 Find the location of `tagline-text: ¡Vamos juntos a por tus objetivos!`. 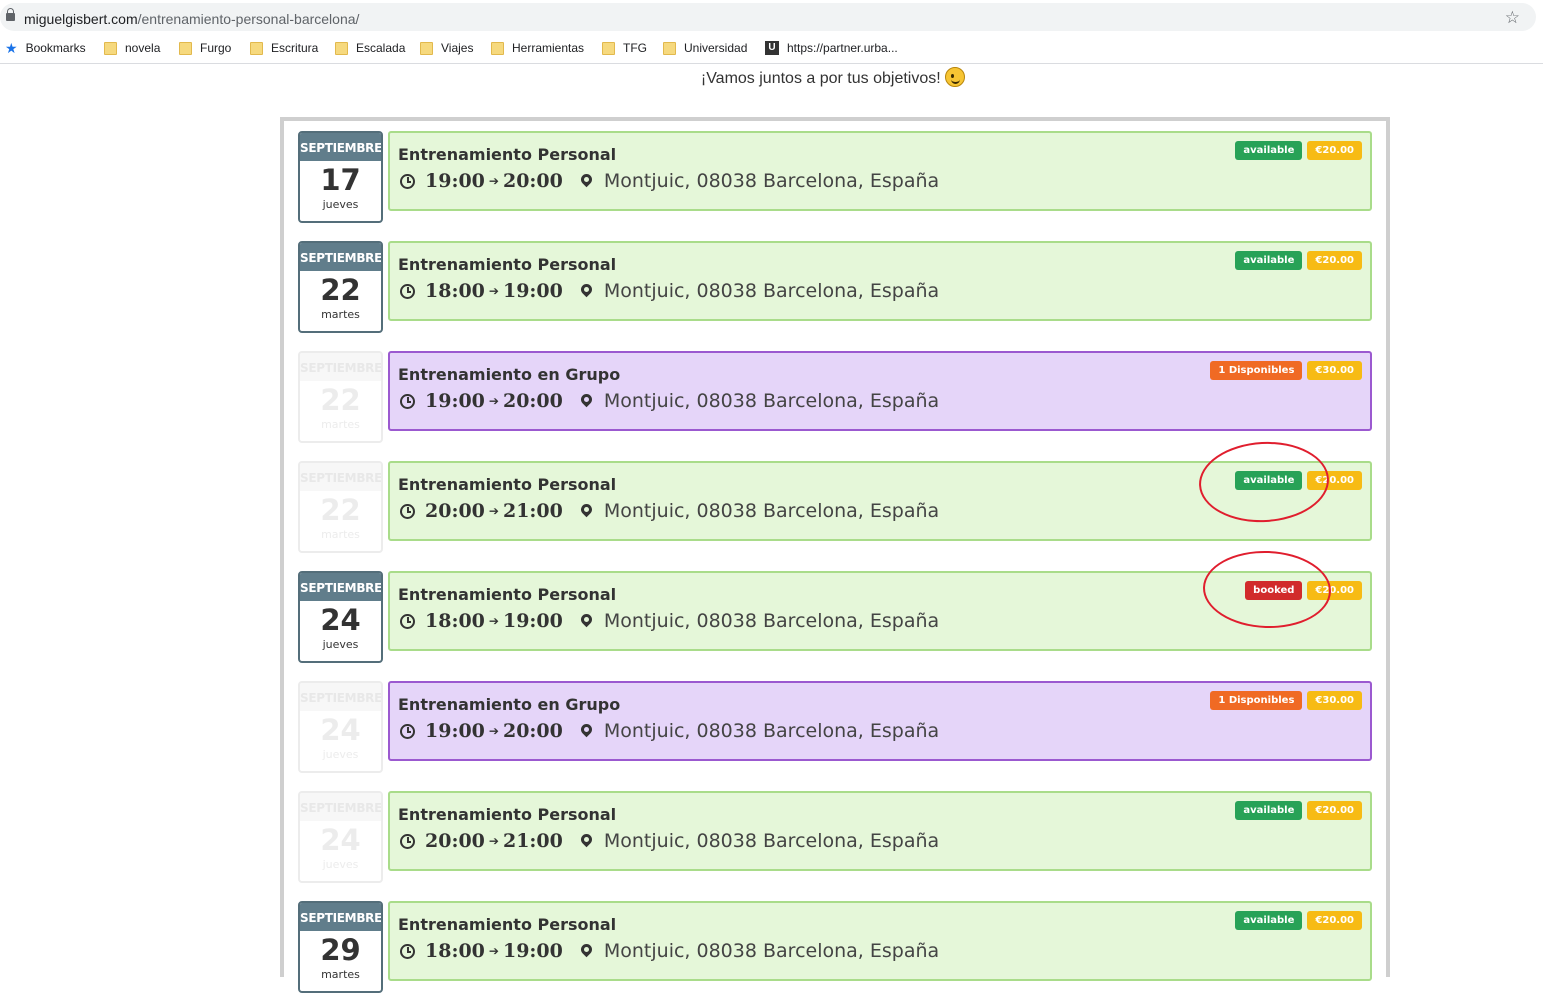

tagline-text: ¡Vamos juntos a por tus objetivos! is located at coordinates (820, 78).